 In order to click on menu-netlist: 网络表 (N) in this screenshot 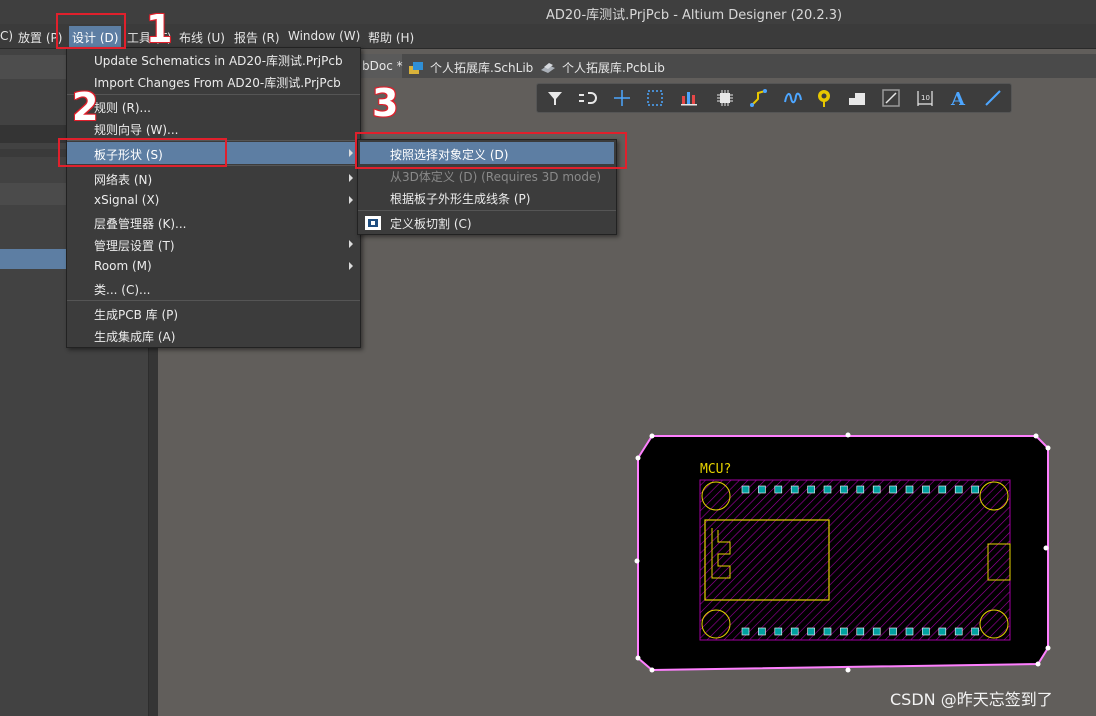, I will do `click(213, 178)`.